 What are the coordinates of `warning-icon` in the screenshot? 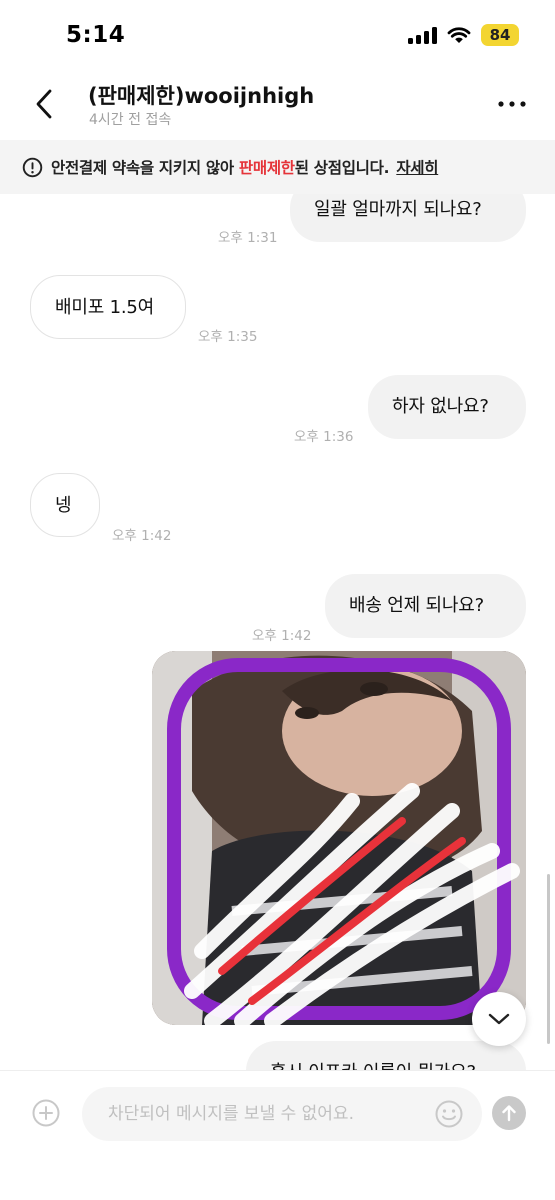 It's located at (32, 167).